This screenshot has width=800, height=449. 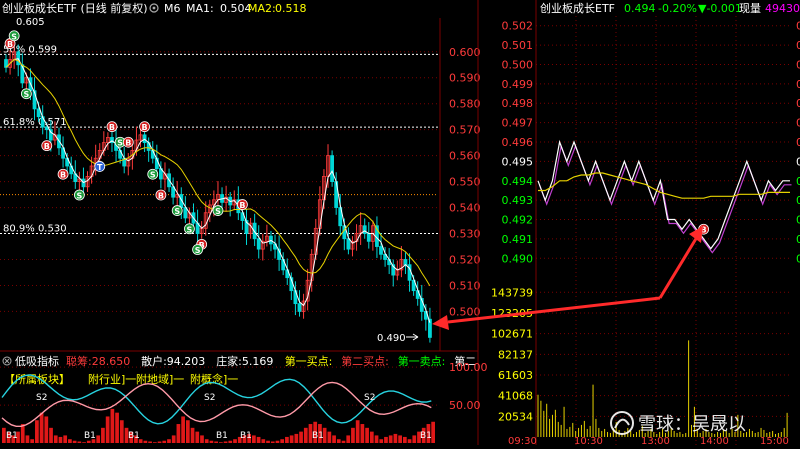 I want to click on sector-tag: 附行业]一, so click(x=112, y=379).